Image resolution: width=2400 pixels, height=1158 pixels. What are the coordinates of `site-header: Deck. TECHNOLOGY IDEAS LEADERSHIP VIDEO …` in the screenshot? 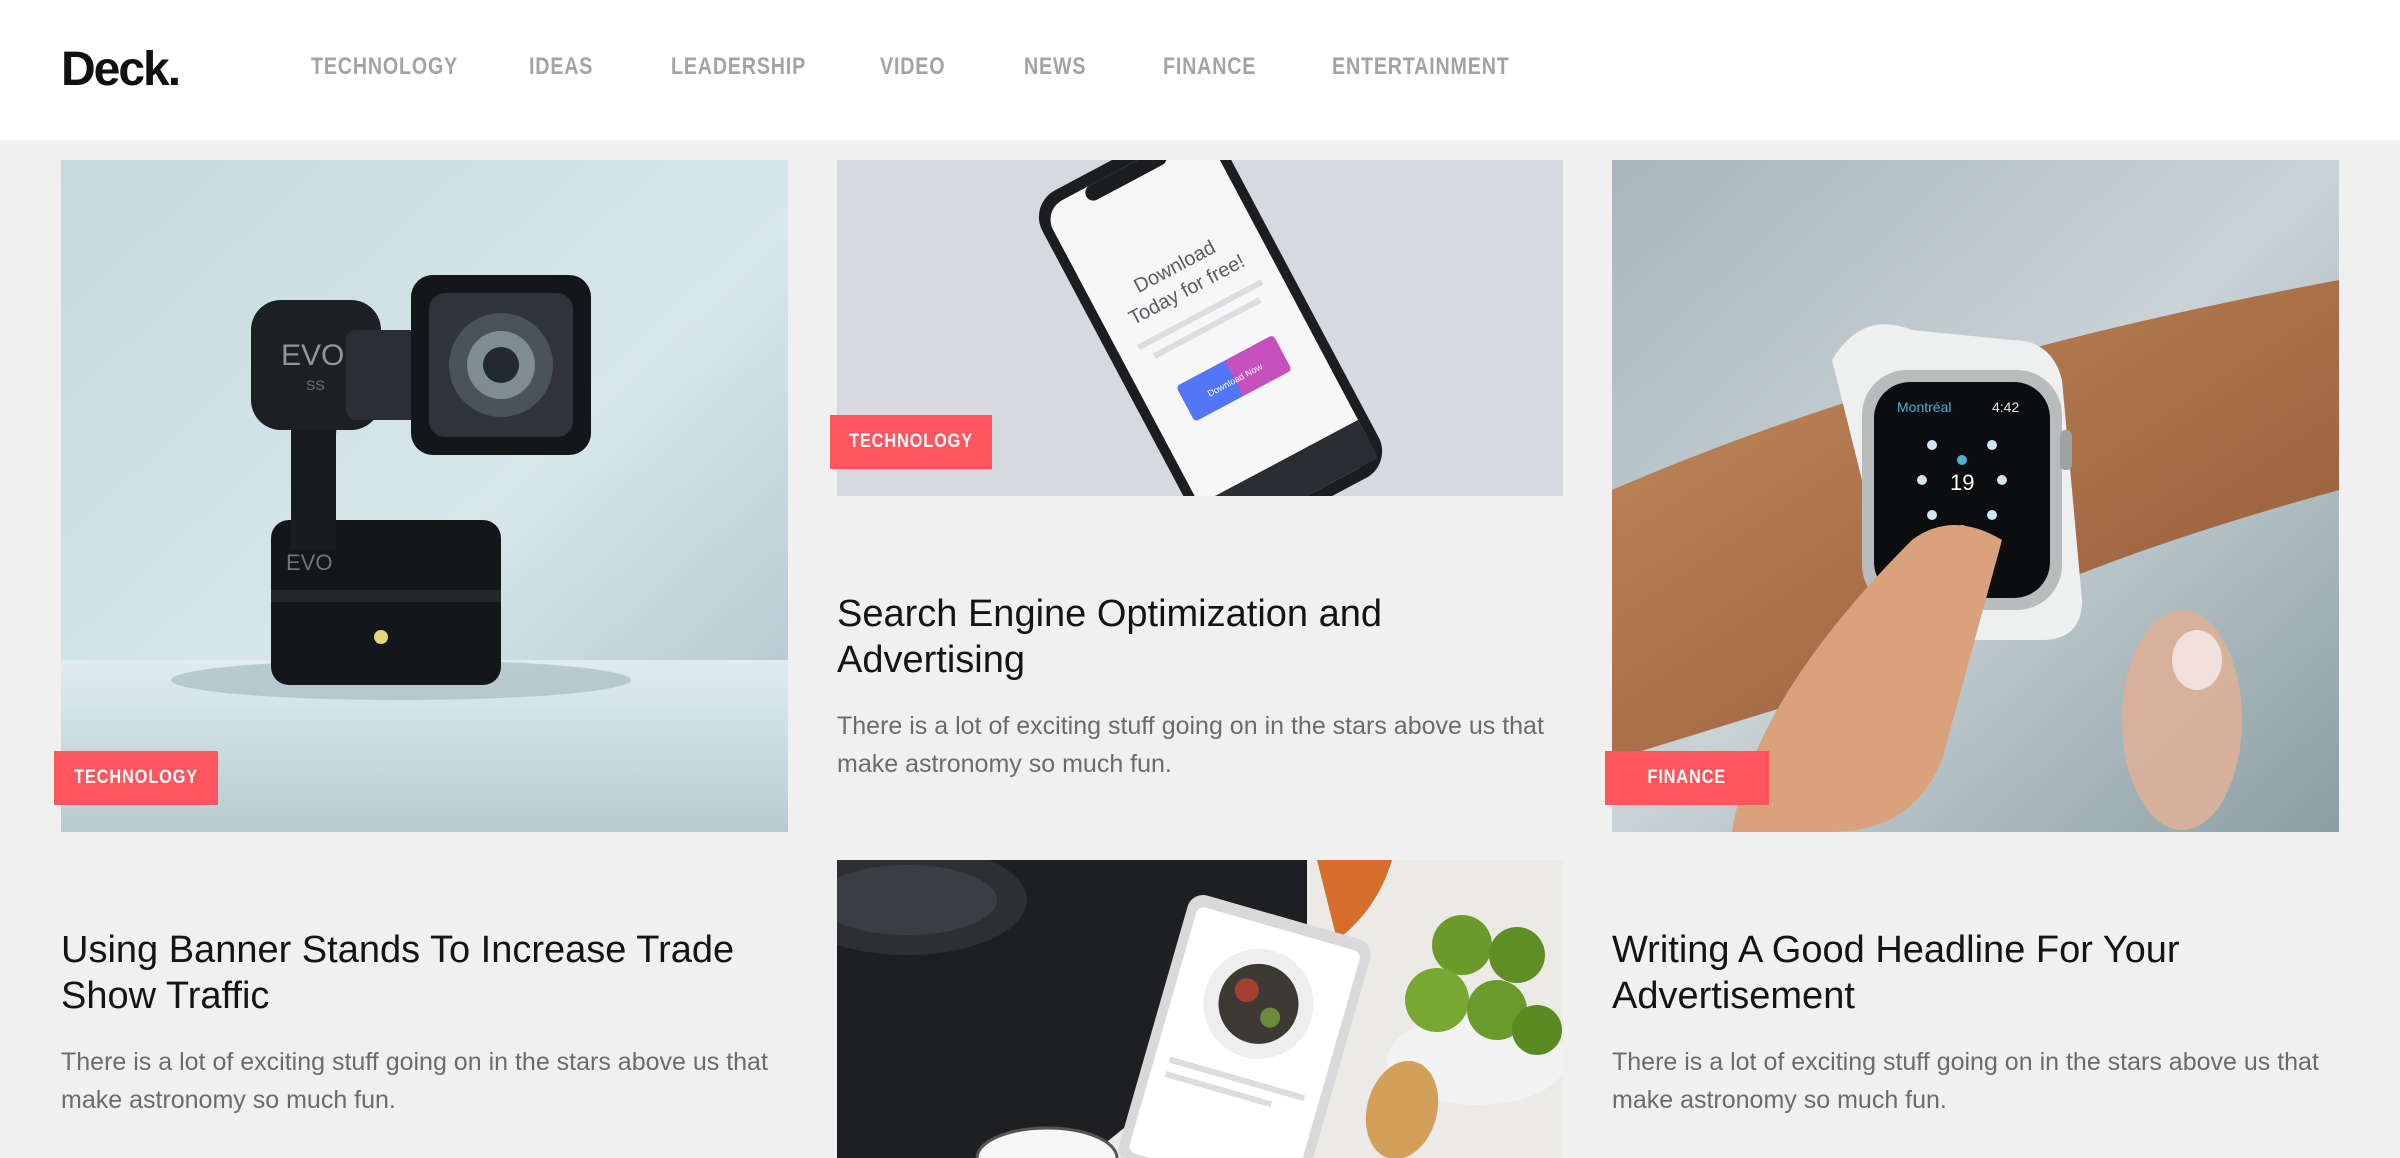 It's located at (1200, 70).